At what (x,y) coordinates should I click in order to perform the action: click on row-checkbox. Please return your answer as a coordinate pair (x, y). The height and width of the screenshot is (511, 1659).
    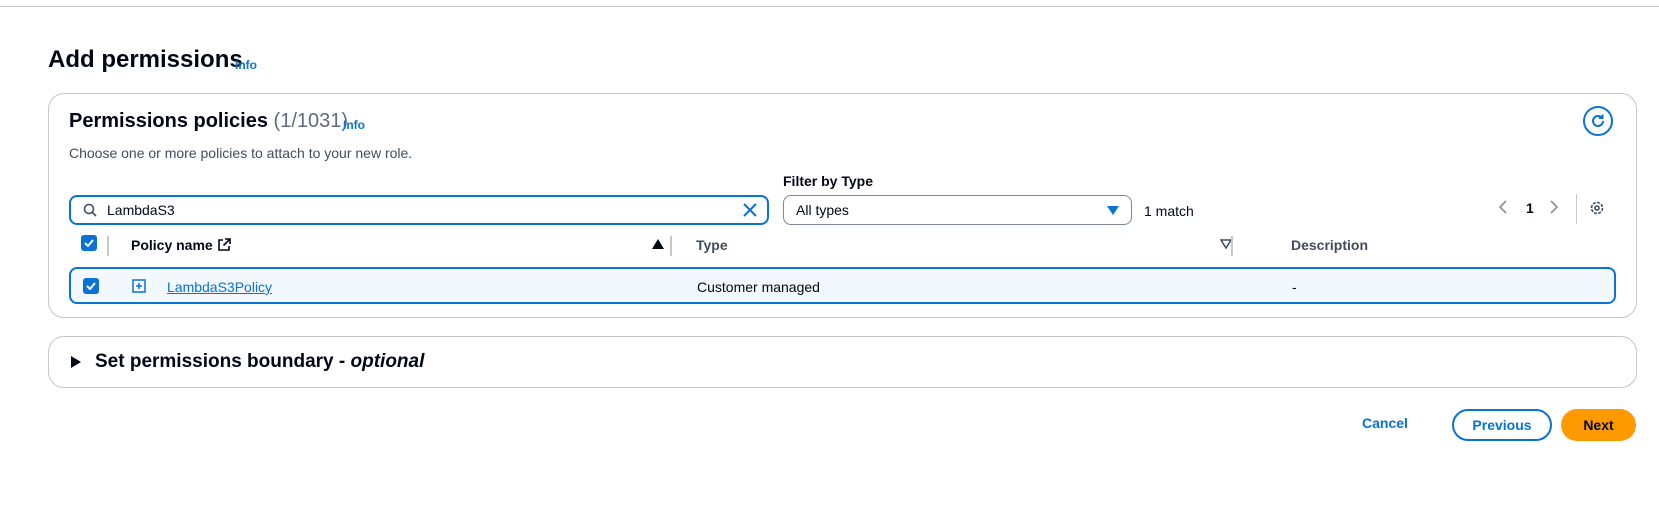
    Looking at the image, I should click on (91, 286).